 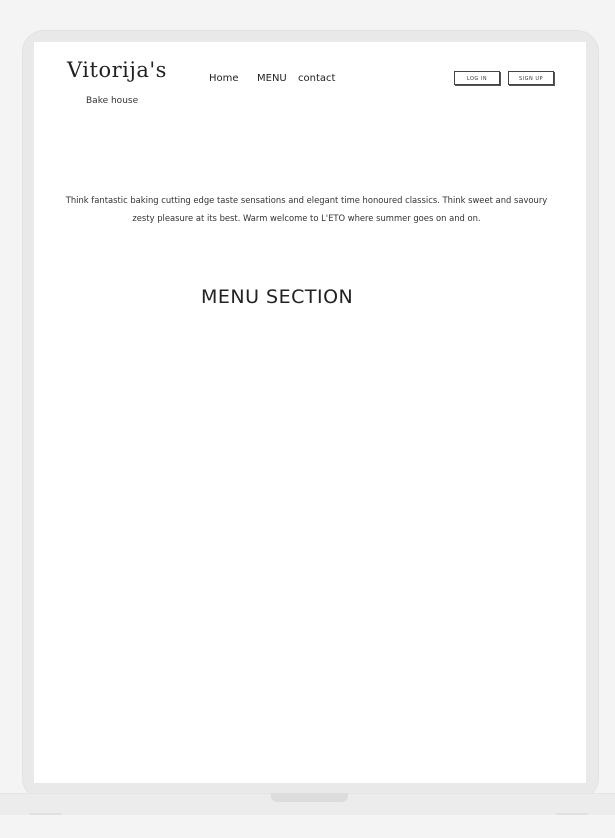 I want to click on brand-logo: Vitorija's, so click(x=117, y=70).